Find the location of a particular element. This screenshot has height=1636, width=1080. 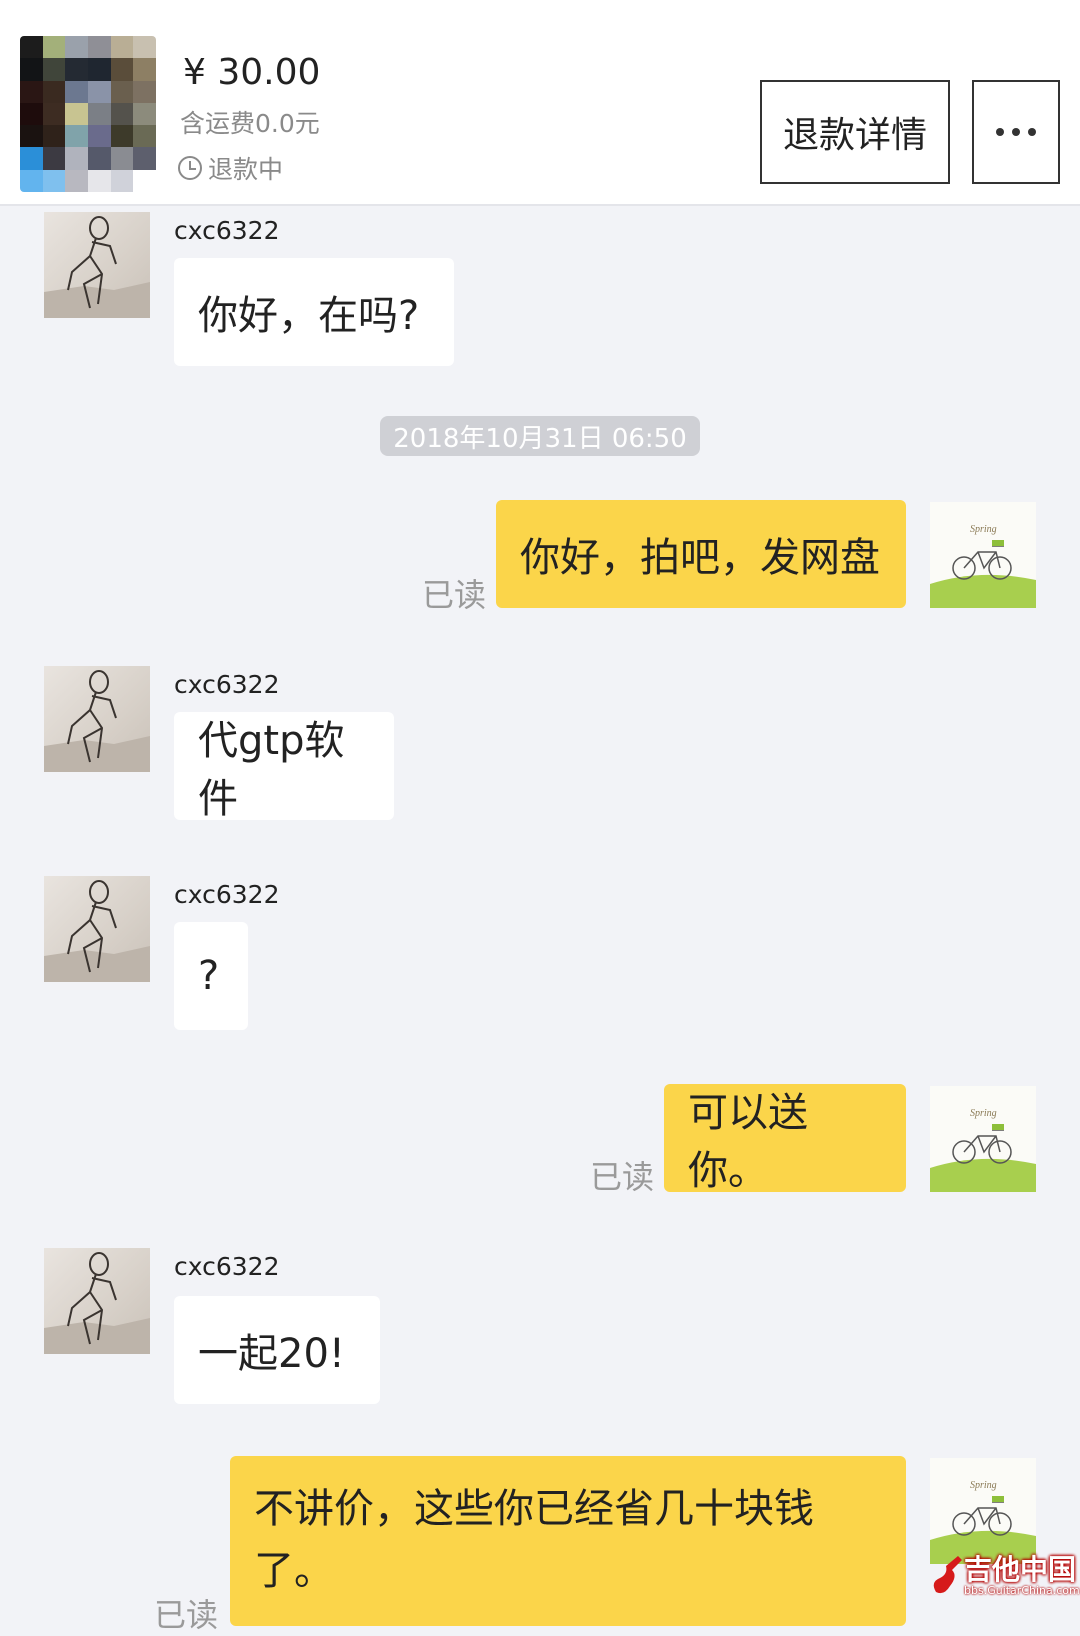

outgoing-message-bubble: 可以送你。 is located at coordinates (785, 1139).